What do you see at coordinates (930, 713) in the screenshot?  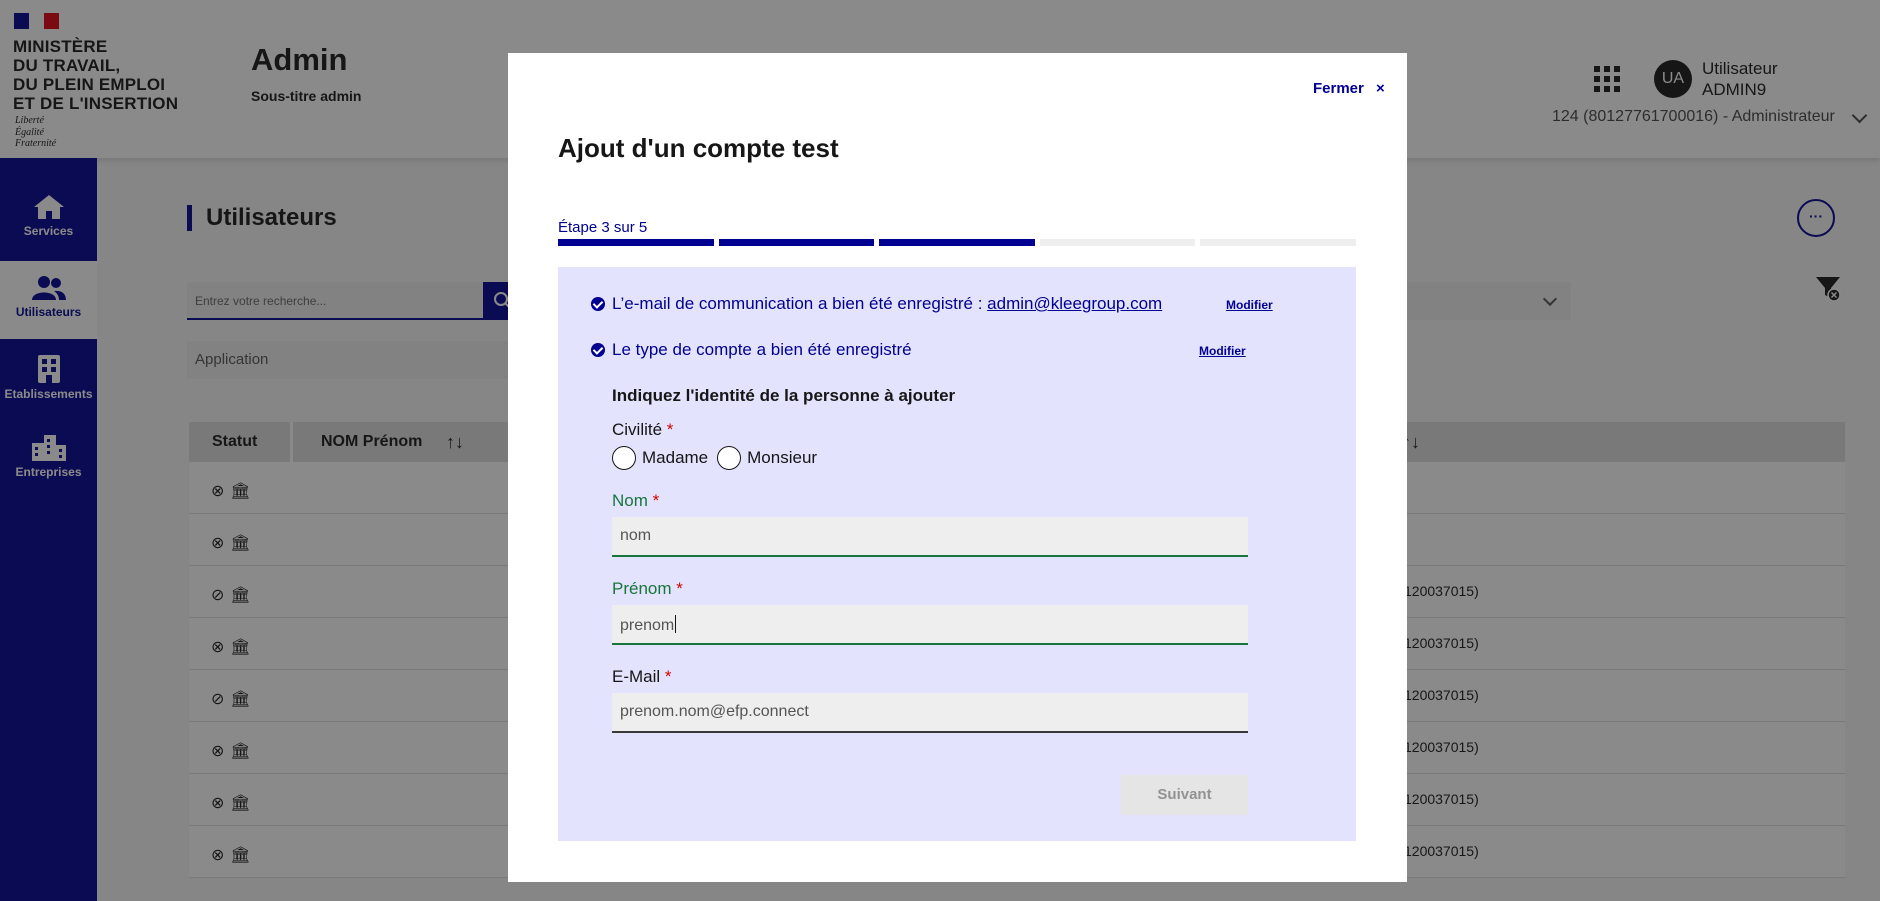 I see `email-input: prenom.nom@efp.connect` at bounding box center [930, 713].